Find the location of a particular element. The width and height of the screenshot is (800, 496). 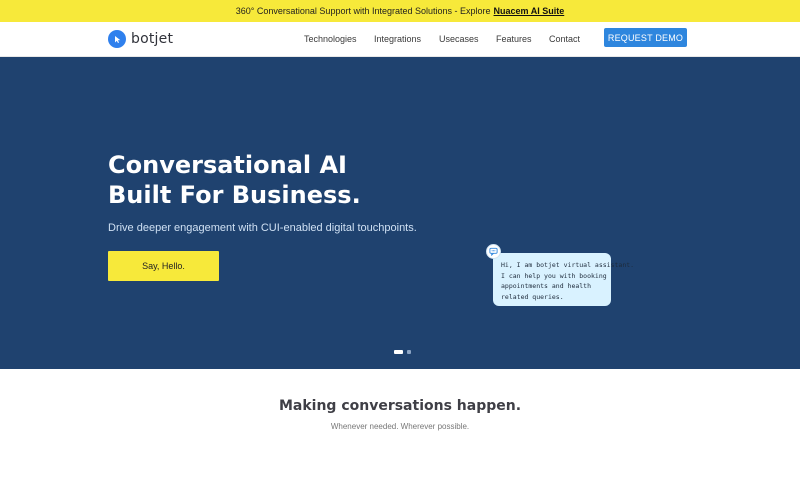

chat-line: I can help you with booking is located at coordinates (554, 275).